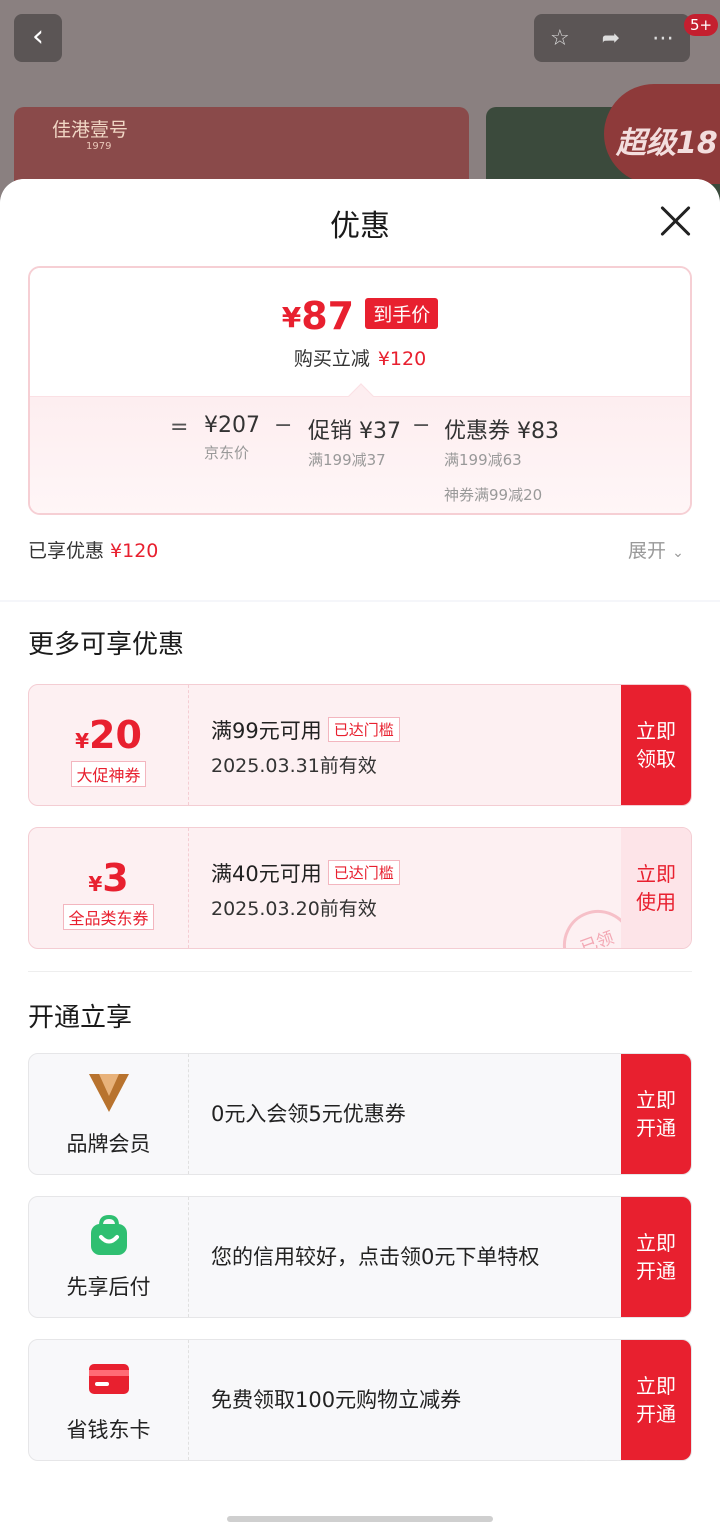  Describe the element at coordinates (678, 553) in the screenshot. I see `chevron-down-icon: ⌄` at that location.